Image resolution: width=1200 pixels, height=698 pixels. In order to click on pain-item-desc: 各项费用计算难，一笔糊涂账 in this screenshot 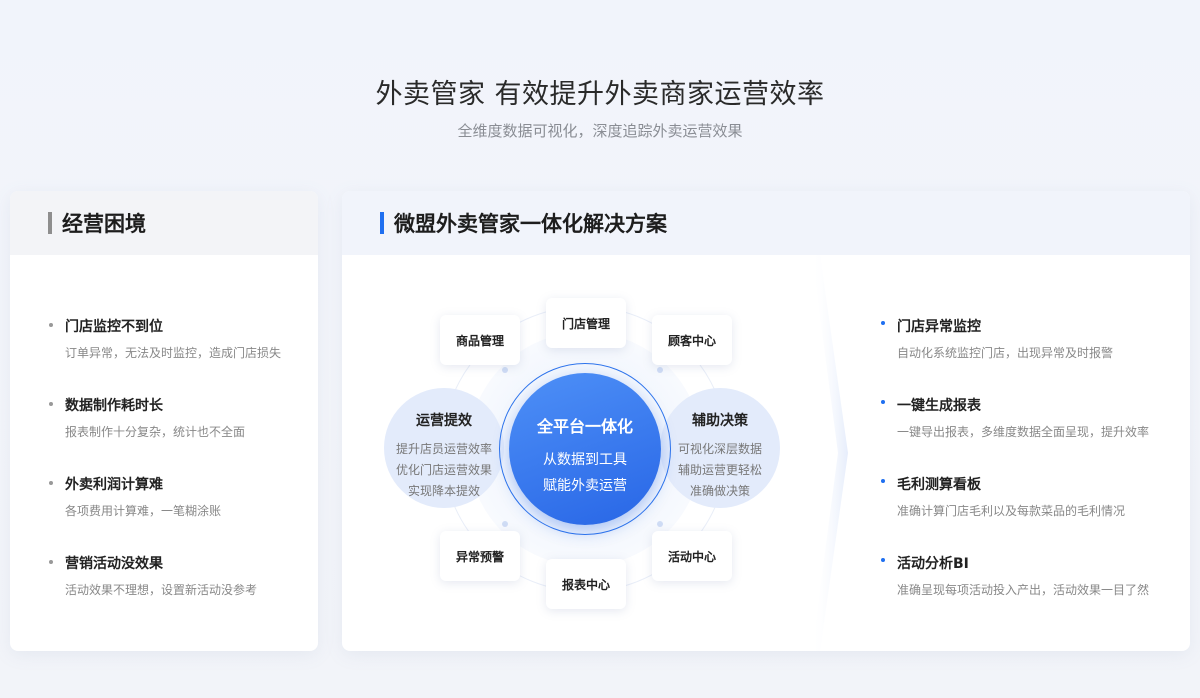, I will do `click(143, 511)`.